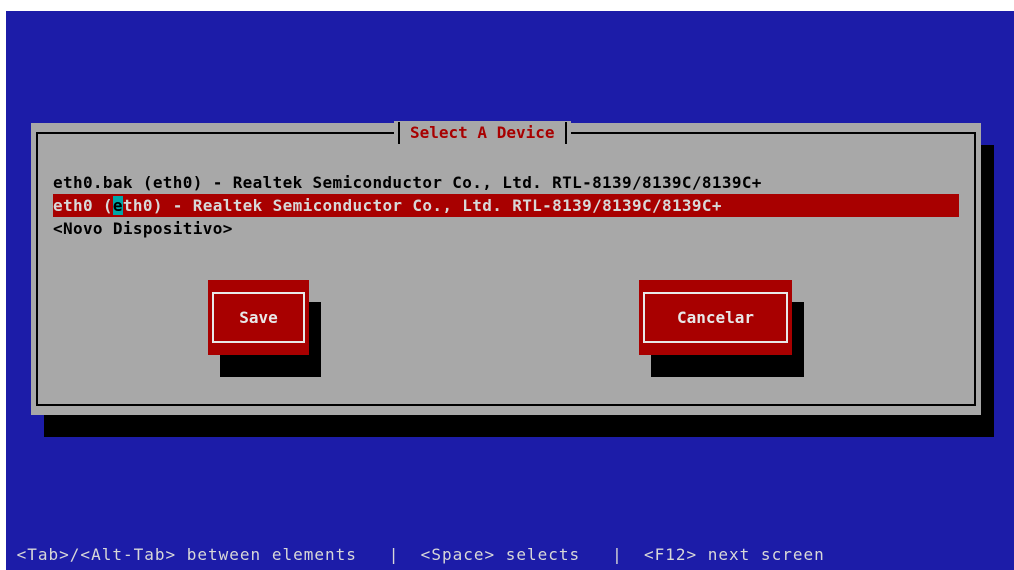 The width and height of the screenshot is (1014, 570). What do you see at coordinates (506, 228) in the screenshot?
I see `device-item-new-device: <Novo Dispositivo>` at bounding box center [506, 228].